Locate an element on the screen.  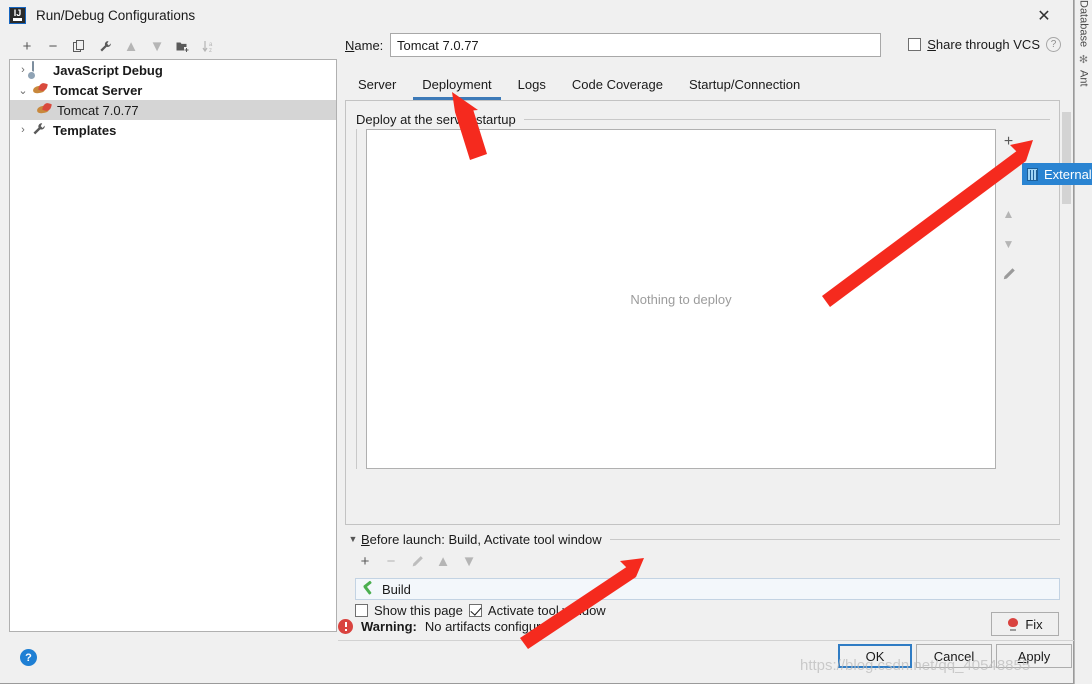
move-into-folder-icon is located at coordinates (183, 46).